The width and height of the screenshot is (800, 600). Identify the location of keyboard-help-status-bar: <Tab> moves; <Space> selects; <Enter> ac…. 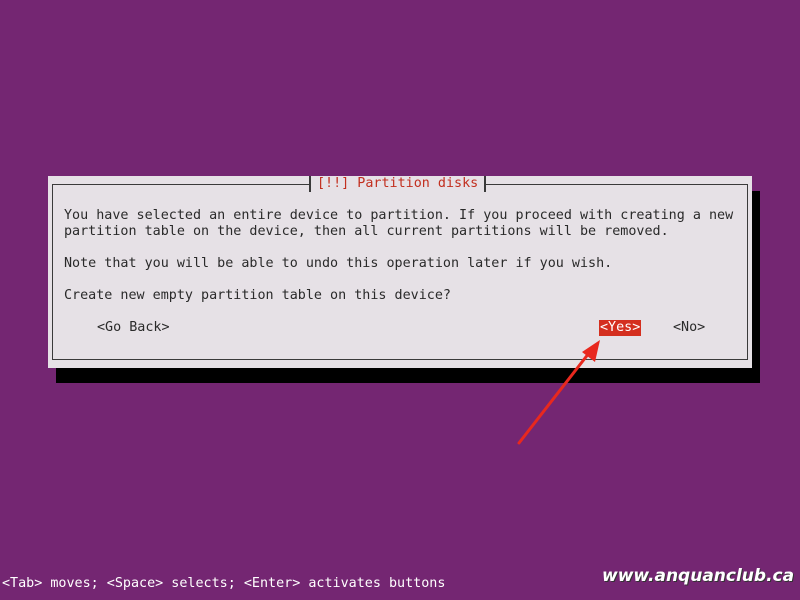
(224, 583).